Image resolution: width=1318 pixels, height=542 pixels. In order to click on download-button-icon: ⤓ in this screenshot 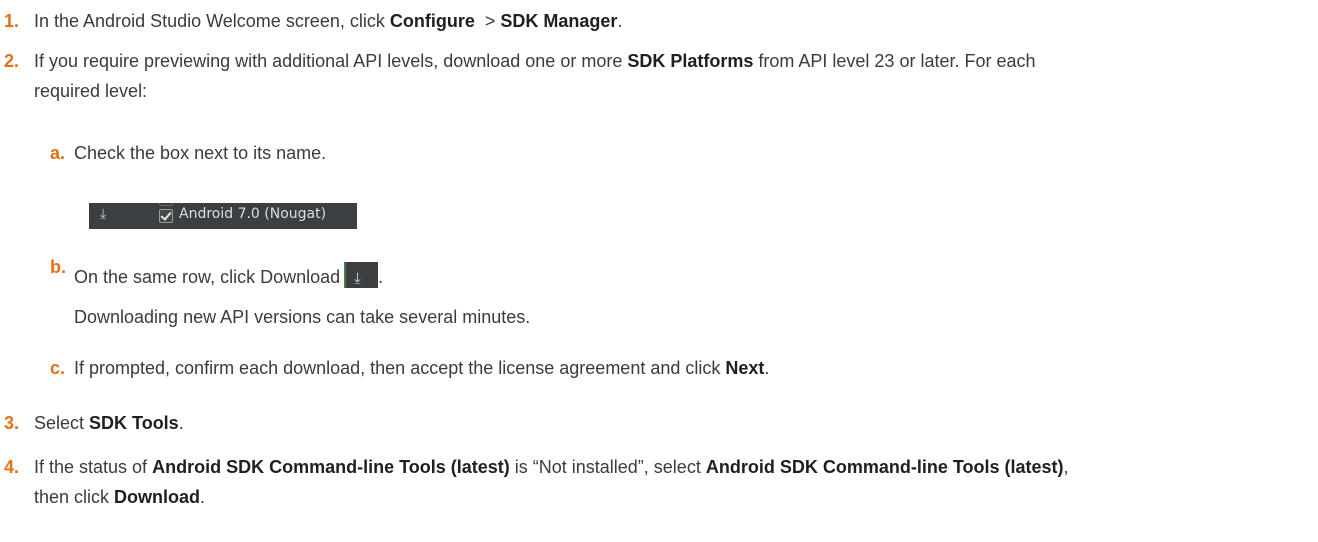, I will do `click(361, 275)`.